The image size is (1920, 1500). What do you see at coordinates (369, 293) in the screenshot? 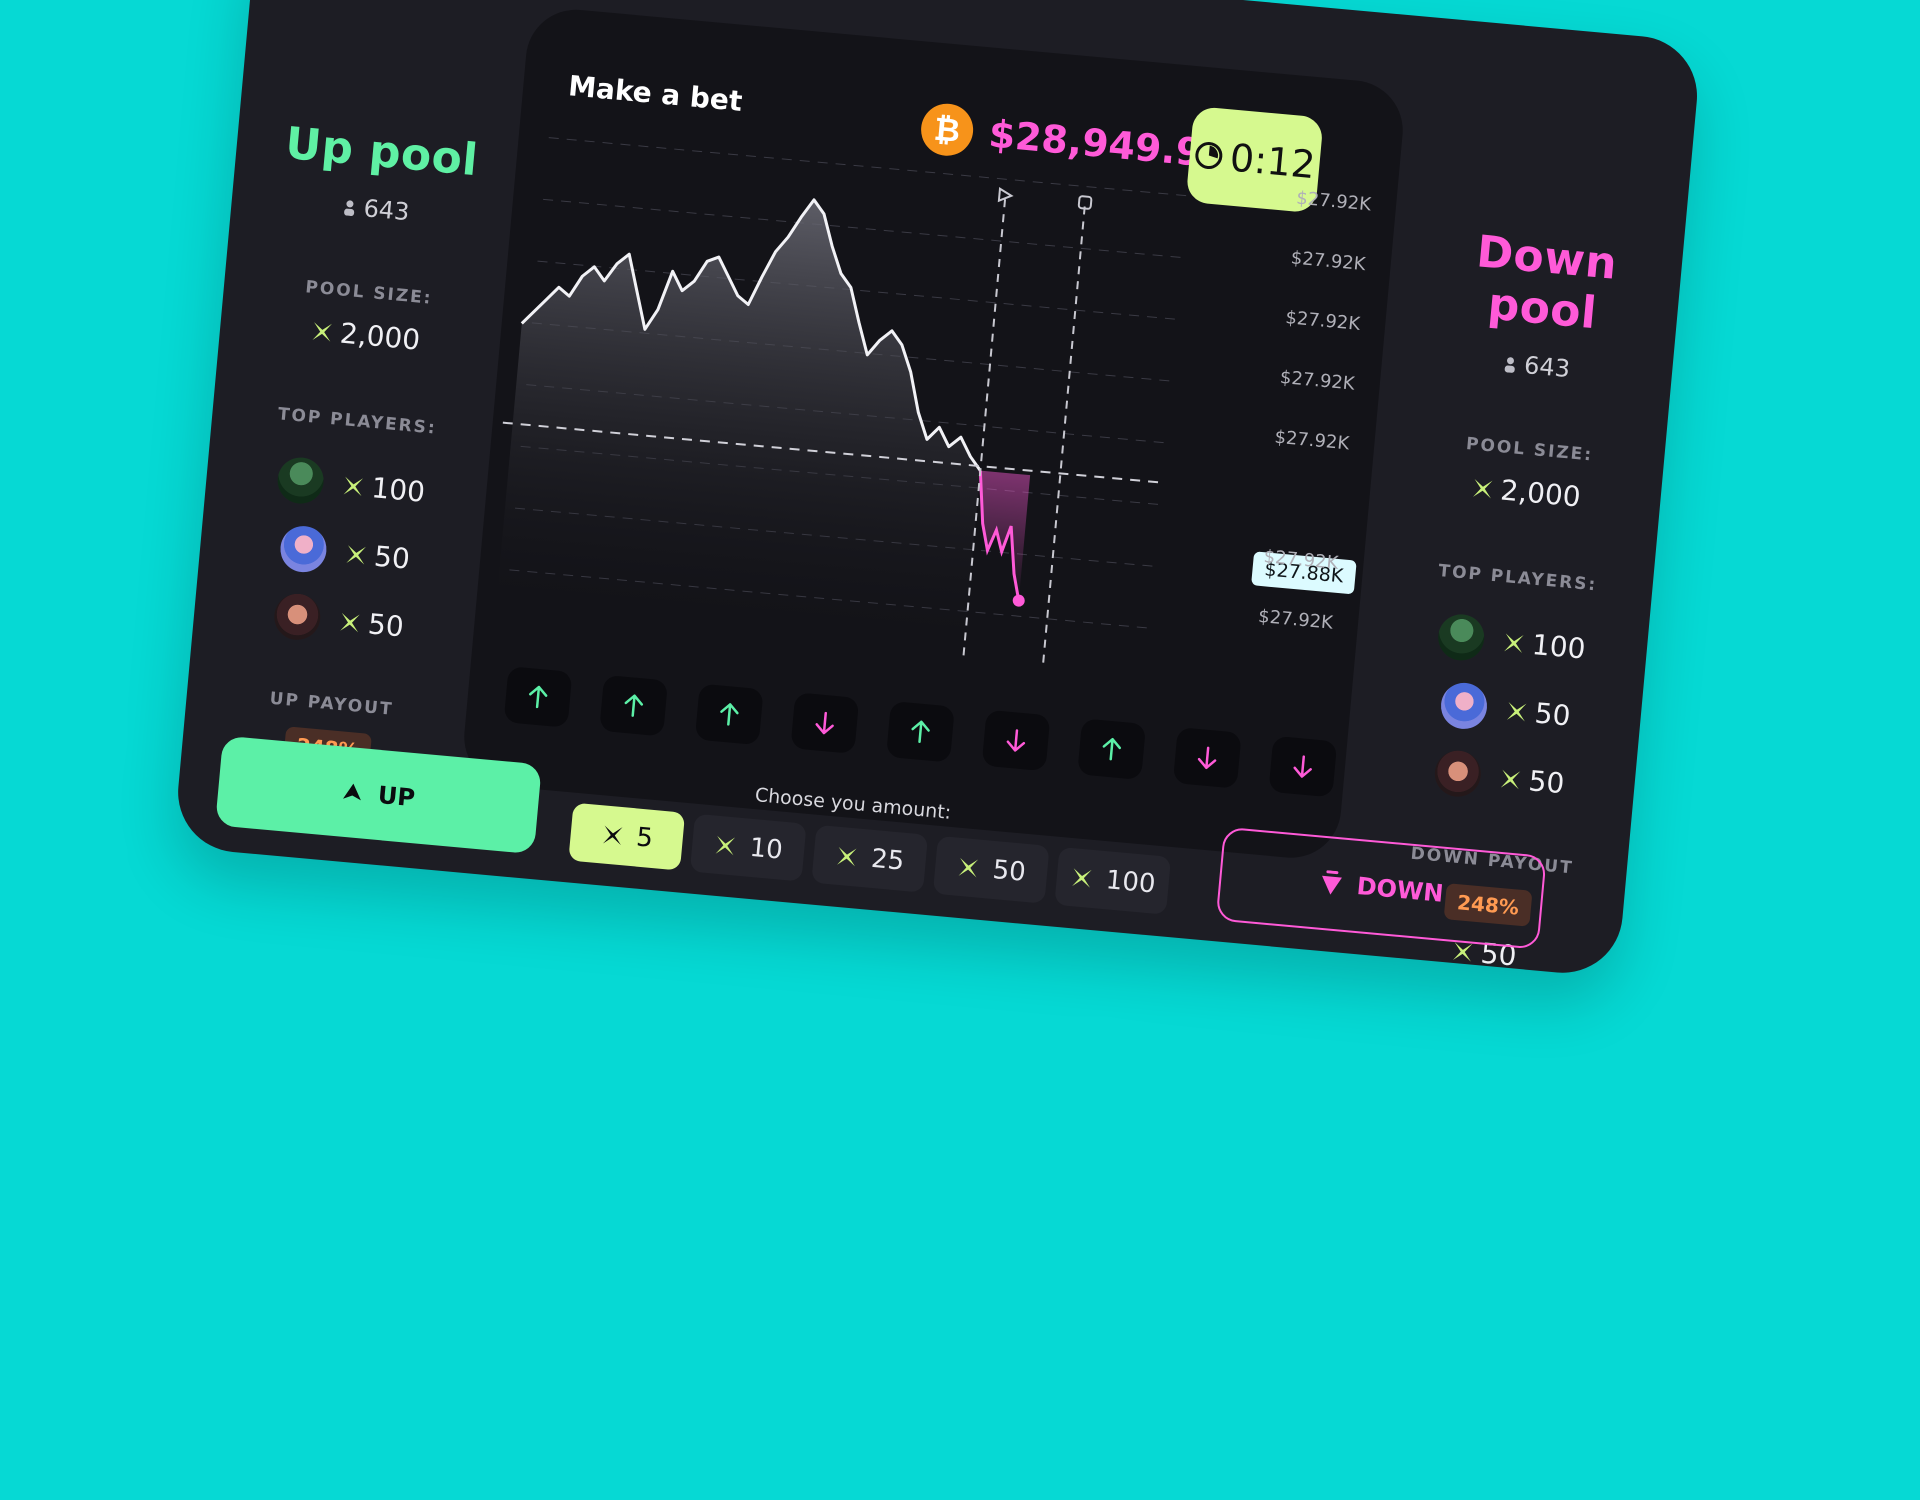
I see `up-pool-size-label: POOL SIZE:` at bounding box center [369, 293].